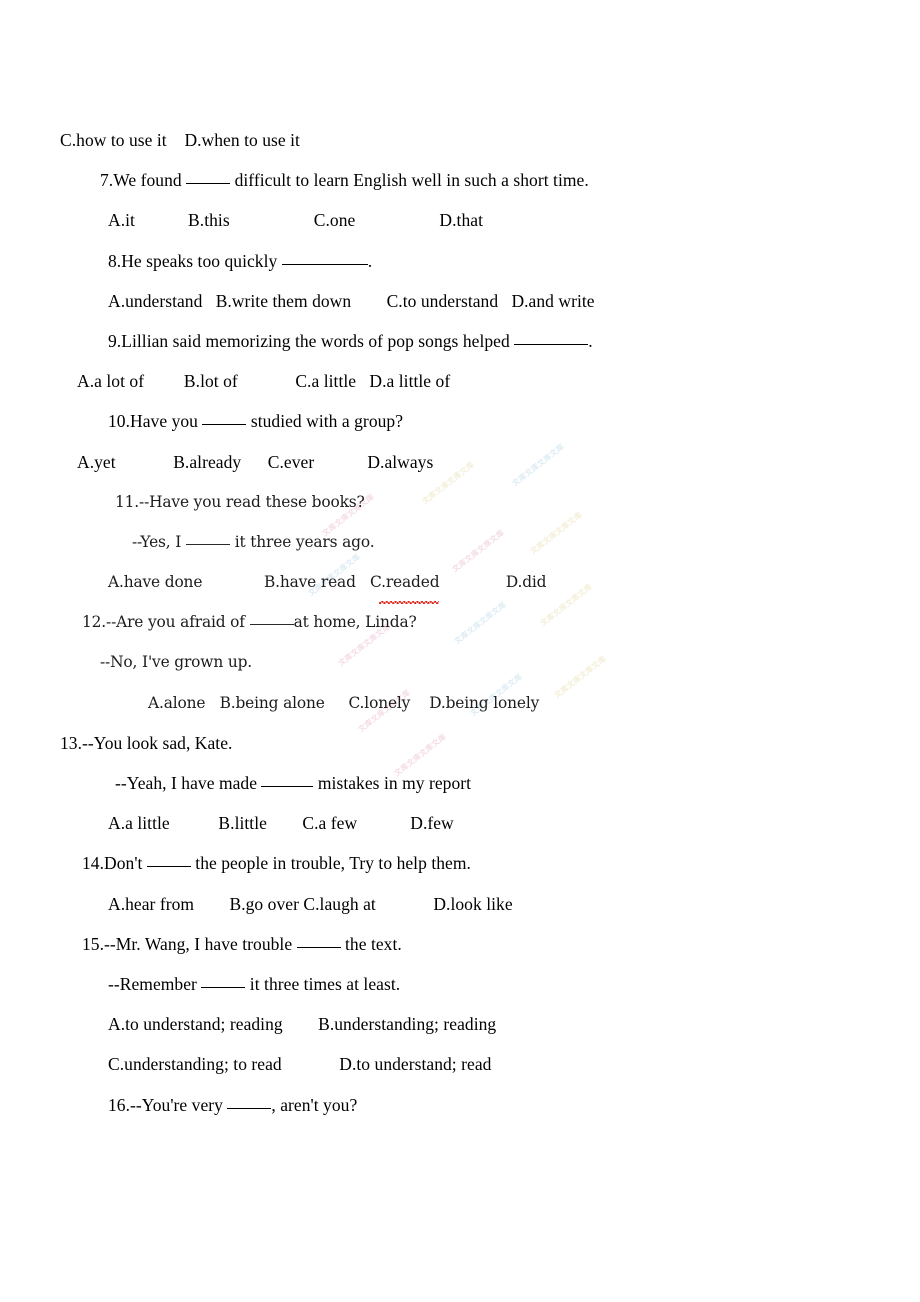  What do you see at coordinates (121, 220) in the screenshot?
I see `option-a-label: A.it` at bounding box center [121, 220].